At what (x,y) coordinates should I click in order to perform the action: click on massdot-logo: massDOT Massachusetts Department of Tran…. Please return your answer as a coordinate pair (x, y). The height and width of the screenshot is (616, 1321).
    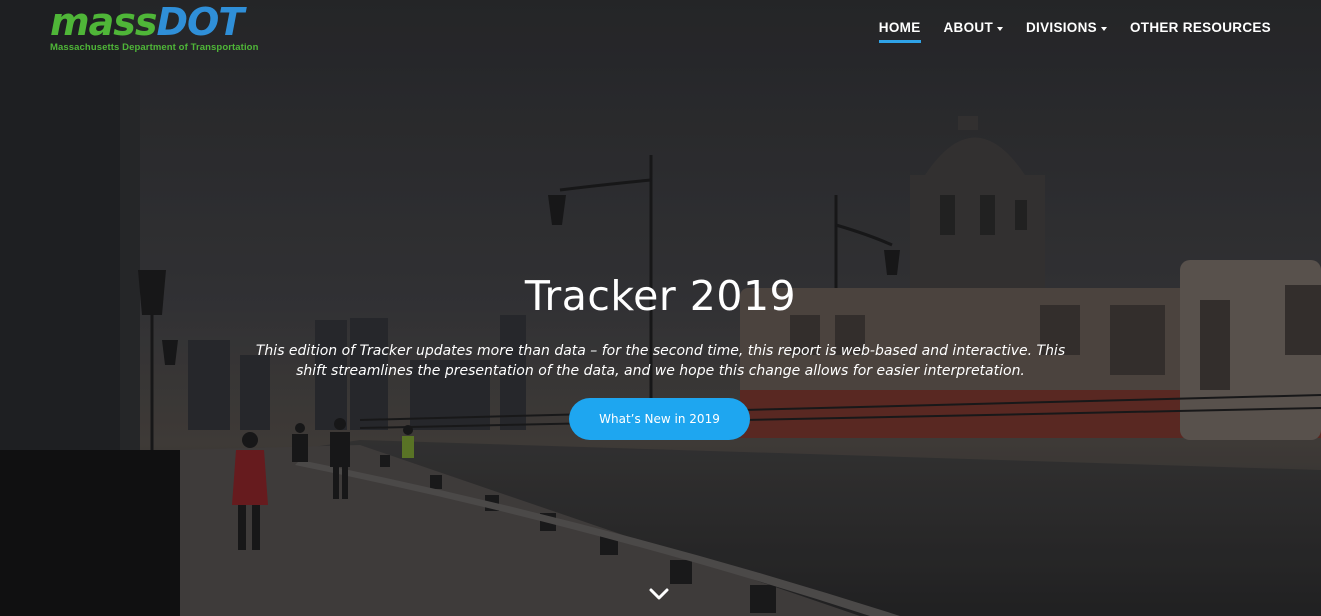
    Looking at the image, I should click on (160, 27).